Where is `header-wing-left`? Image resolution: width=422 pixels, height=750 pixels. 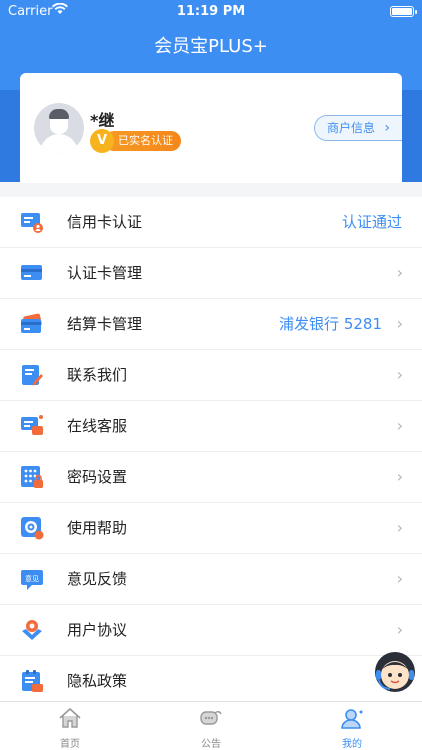 header-wing-left is located at coordinates (11, 136).